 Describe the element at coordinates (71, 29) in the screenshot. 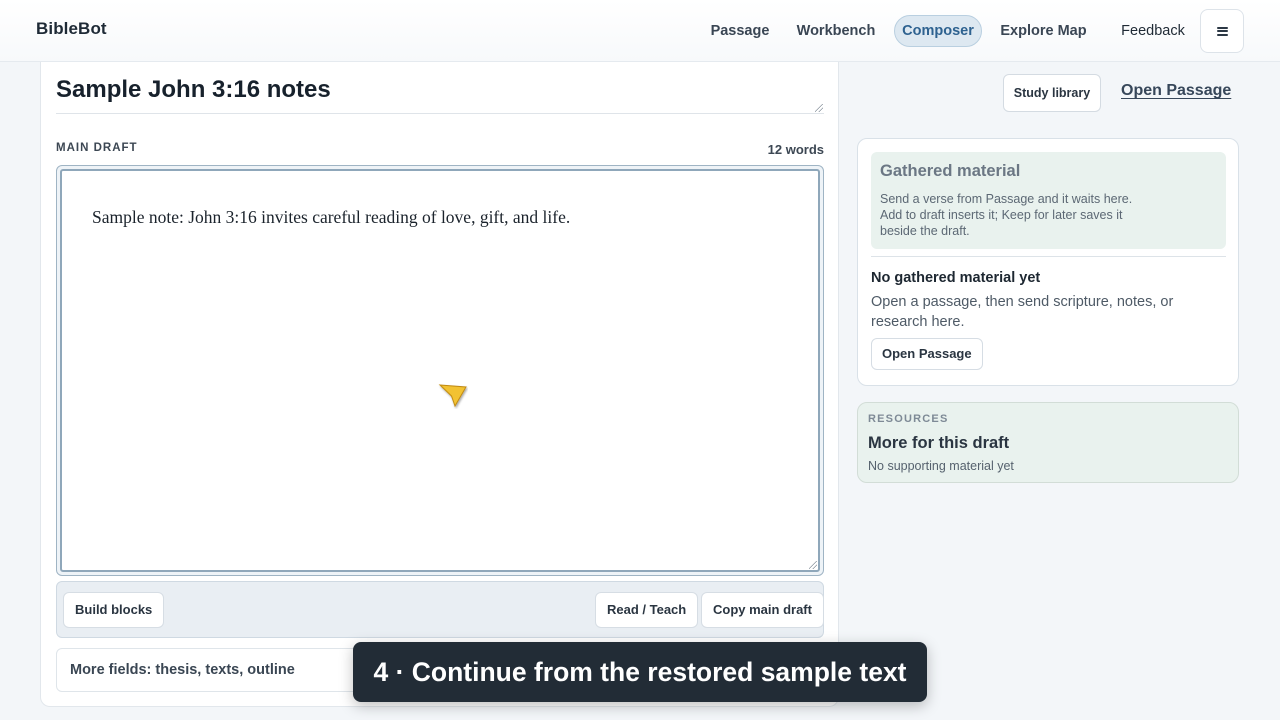

I see `app-brand: BibleBot` at that location.